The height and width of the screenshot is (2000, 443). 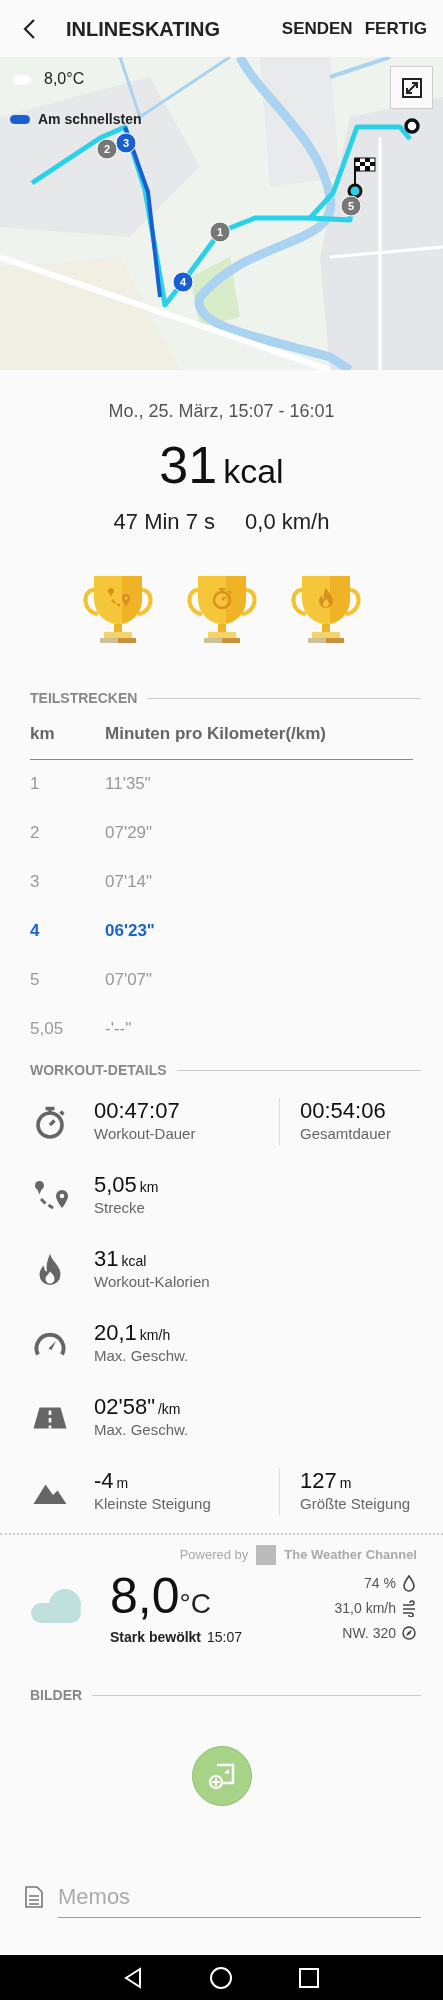 What do you see at coordinates (90, 119) in the screenshot?
I see `legend-label: Am schnellsten` at bounding box center [90, 119].